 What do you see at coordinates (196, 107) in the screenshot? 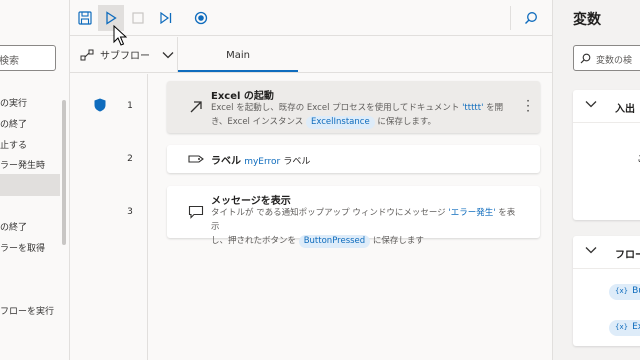
I see `launch-arrow-icon` at bounding box center [196, 107].